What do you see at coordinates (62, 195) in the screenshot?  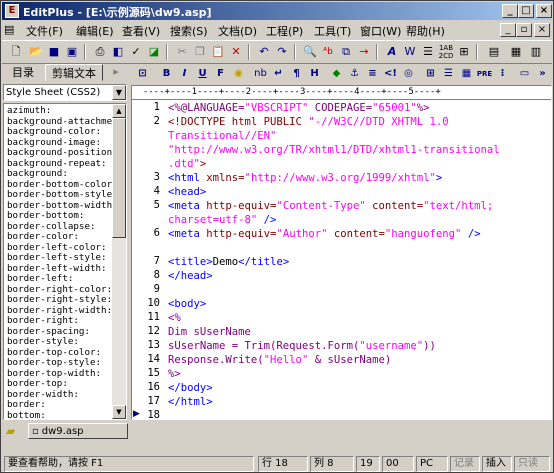 I see `cliptext-item: border-bottom-style:` at bounding box center [62, 195].